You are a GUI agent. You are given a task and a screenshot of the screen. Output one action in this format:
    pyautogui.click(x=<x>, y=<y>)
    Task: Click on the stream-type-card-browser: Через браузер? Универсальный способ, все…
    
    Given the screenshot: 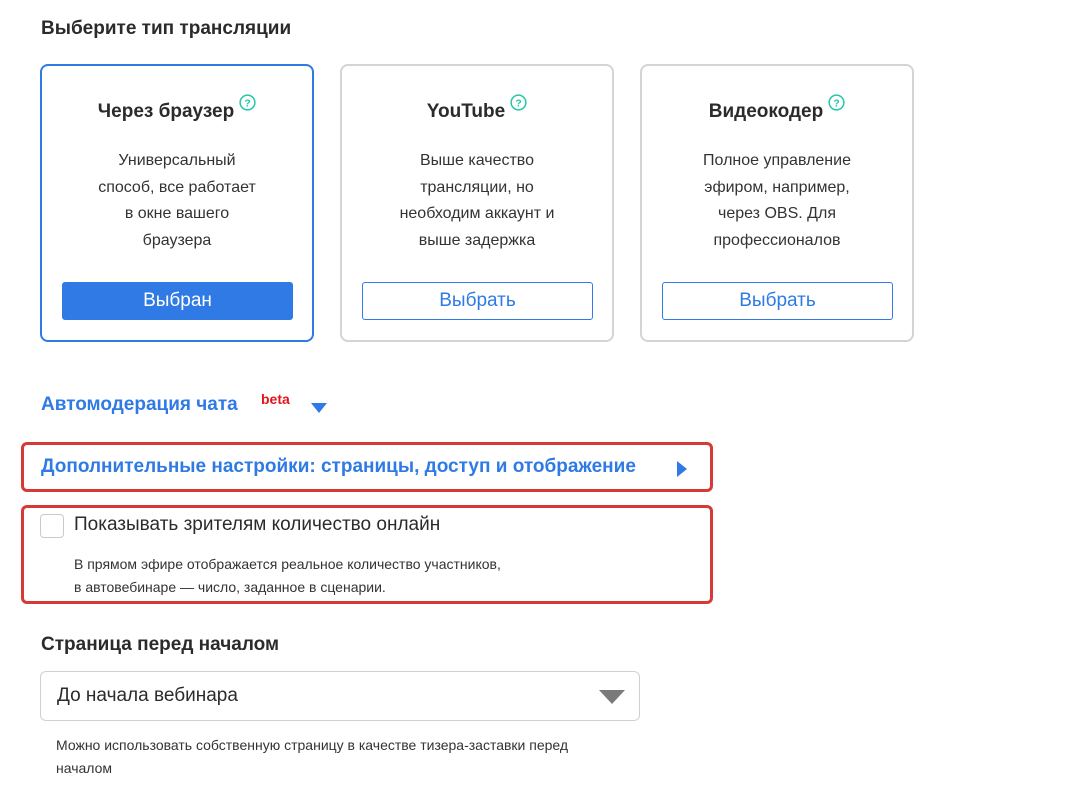 What is the action you would take?
    pyautogui.click(x=177, y=203)
    